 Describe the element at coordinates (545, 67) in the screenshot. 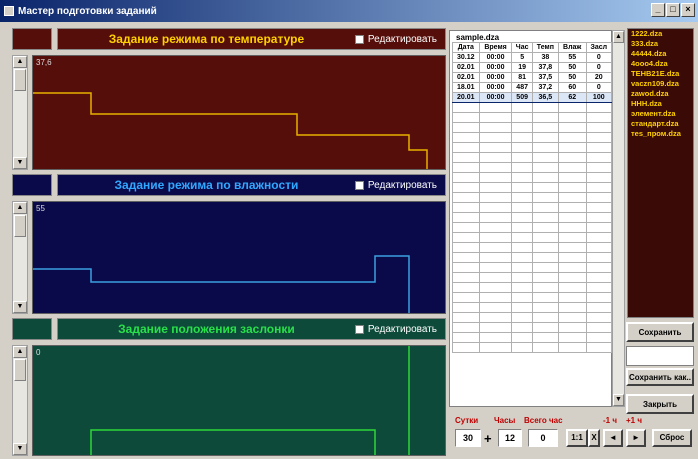

I see `table-cell: 37,8` at that location.